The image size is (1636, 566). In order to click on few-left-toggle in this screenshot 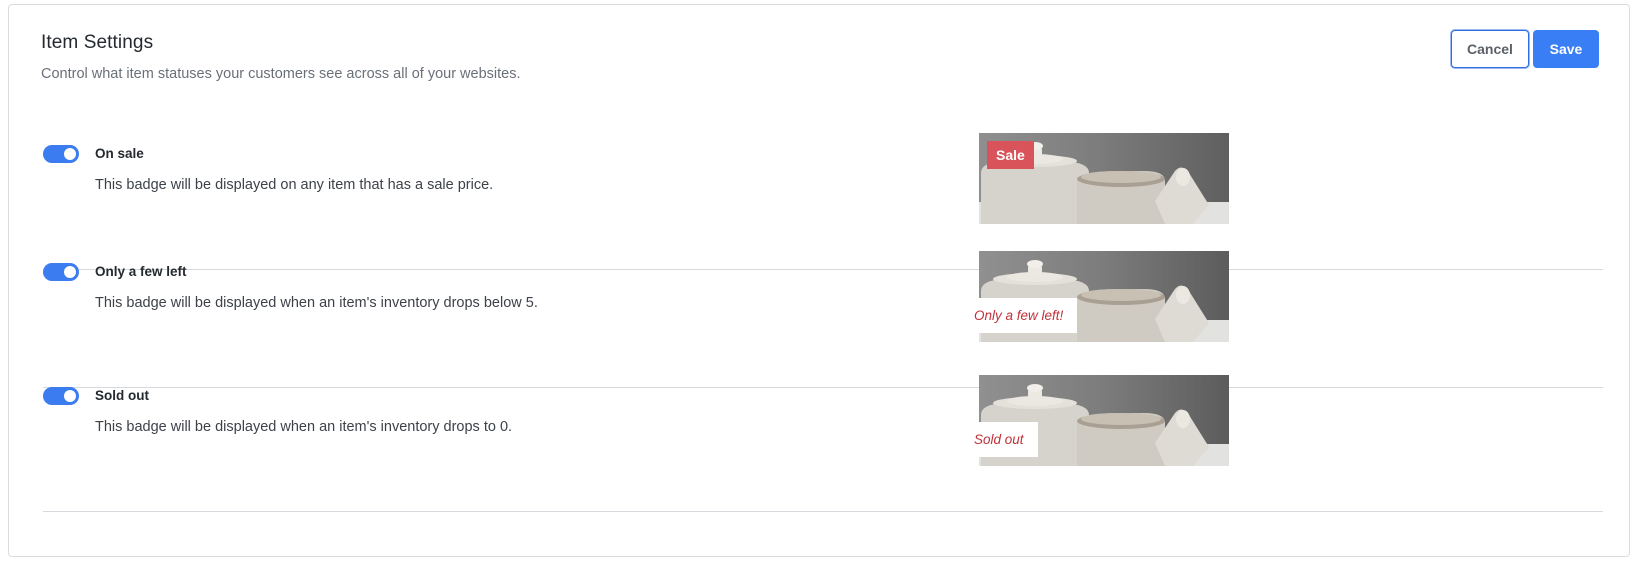, I will do `click(61, 272)`.